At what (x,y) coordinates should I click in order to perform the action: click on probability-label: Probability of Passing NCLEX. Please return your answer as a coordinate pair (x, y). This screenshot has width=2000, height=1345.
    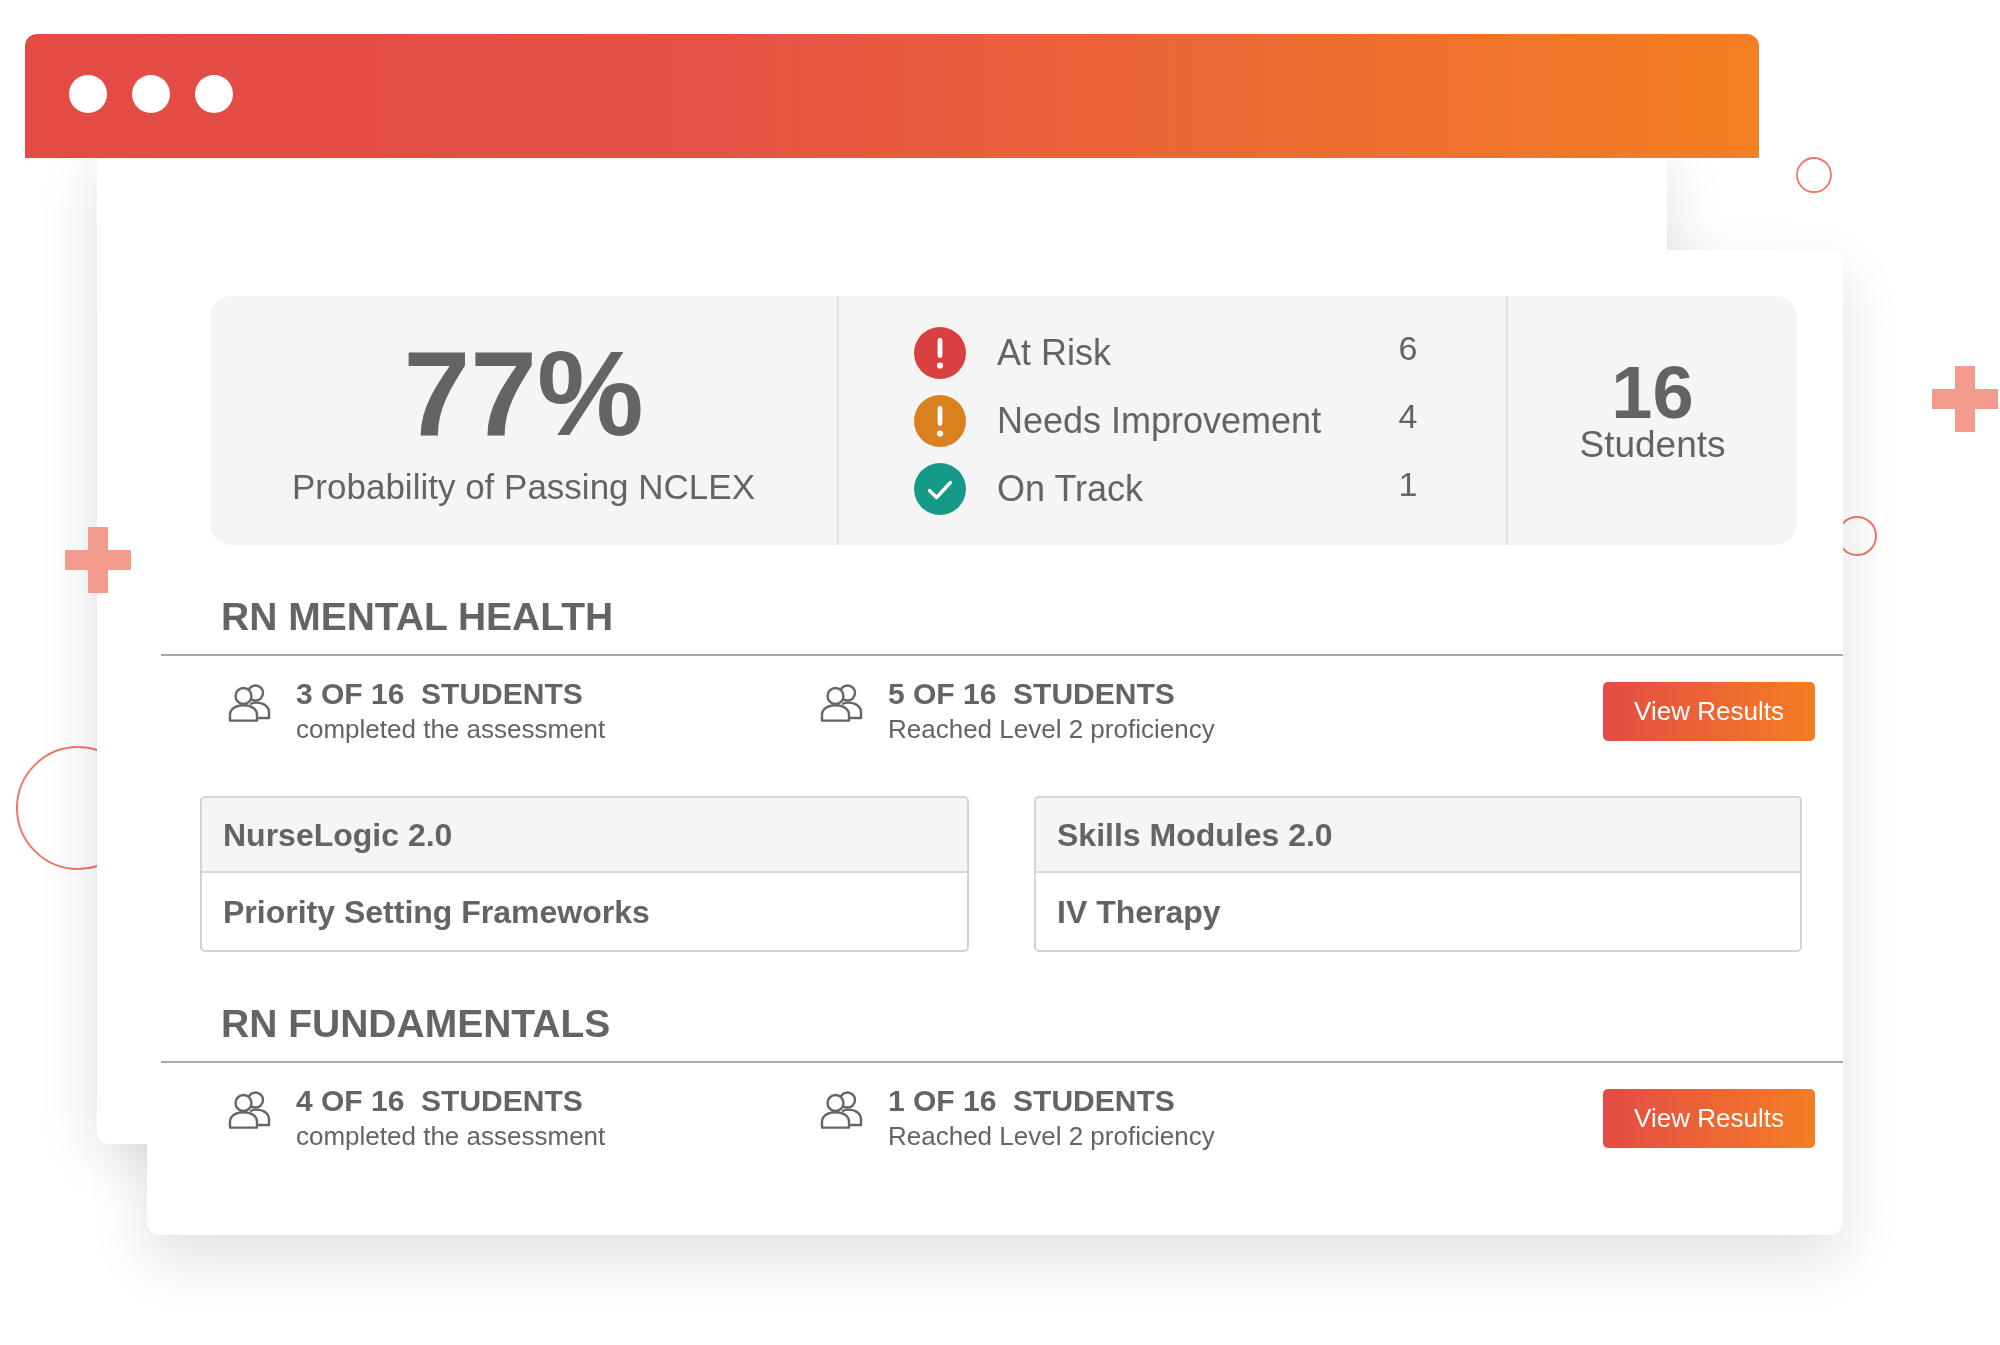
    Looking at the image, I should click on (523, 486).